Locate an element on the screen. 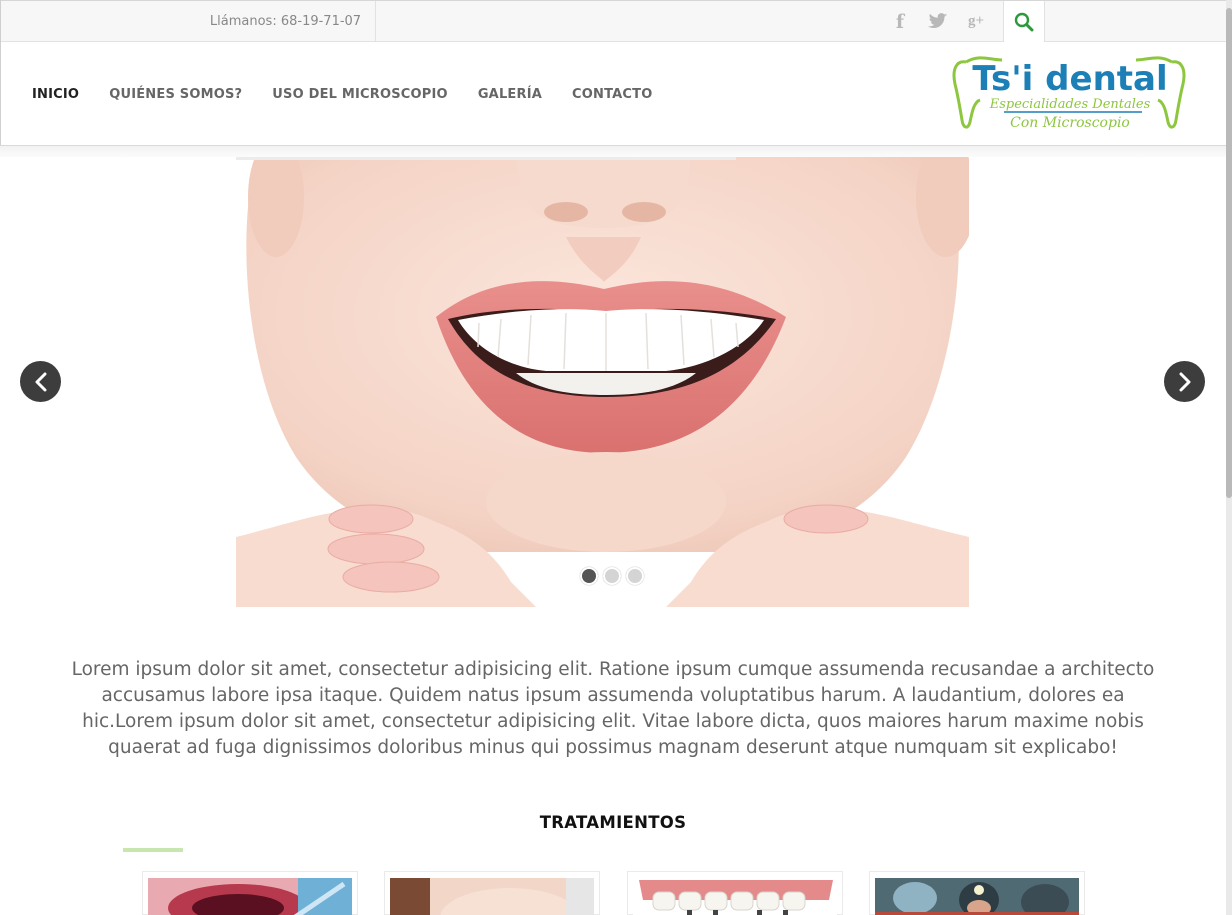 The height and width of the screenshot is (915, 1232). mouth-exam-image is located at coordinates (250, 896).